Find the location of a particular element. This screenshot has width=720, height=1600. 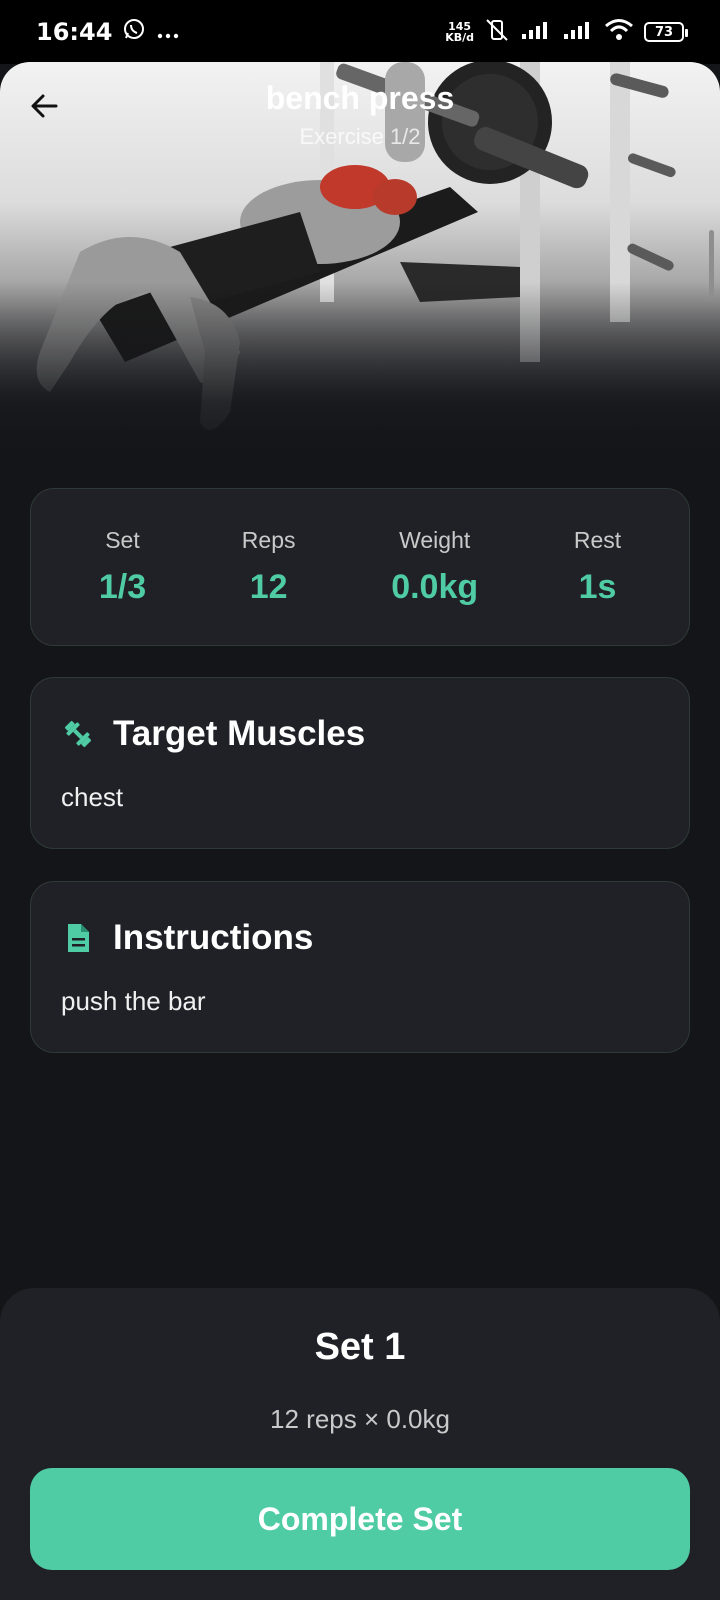

scrollbar is located at coordinates (711, 265).